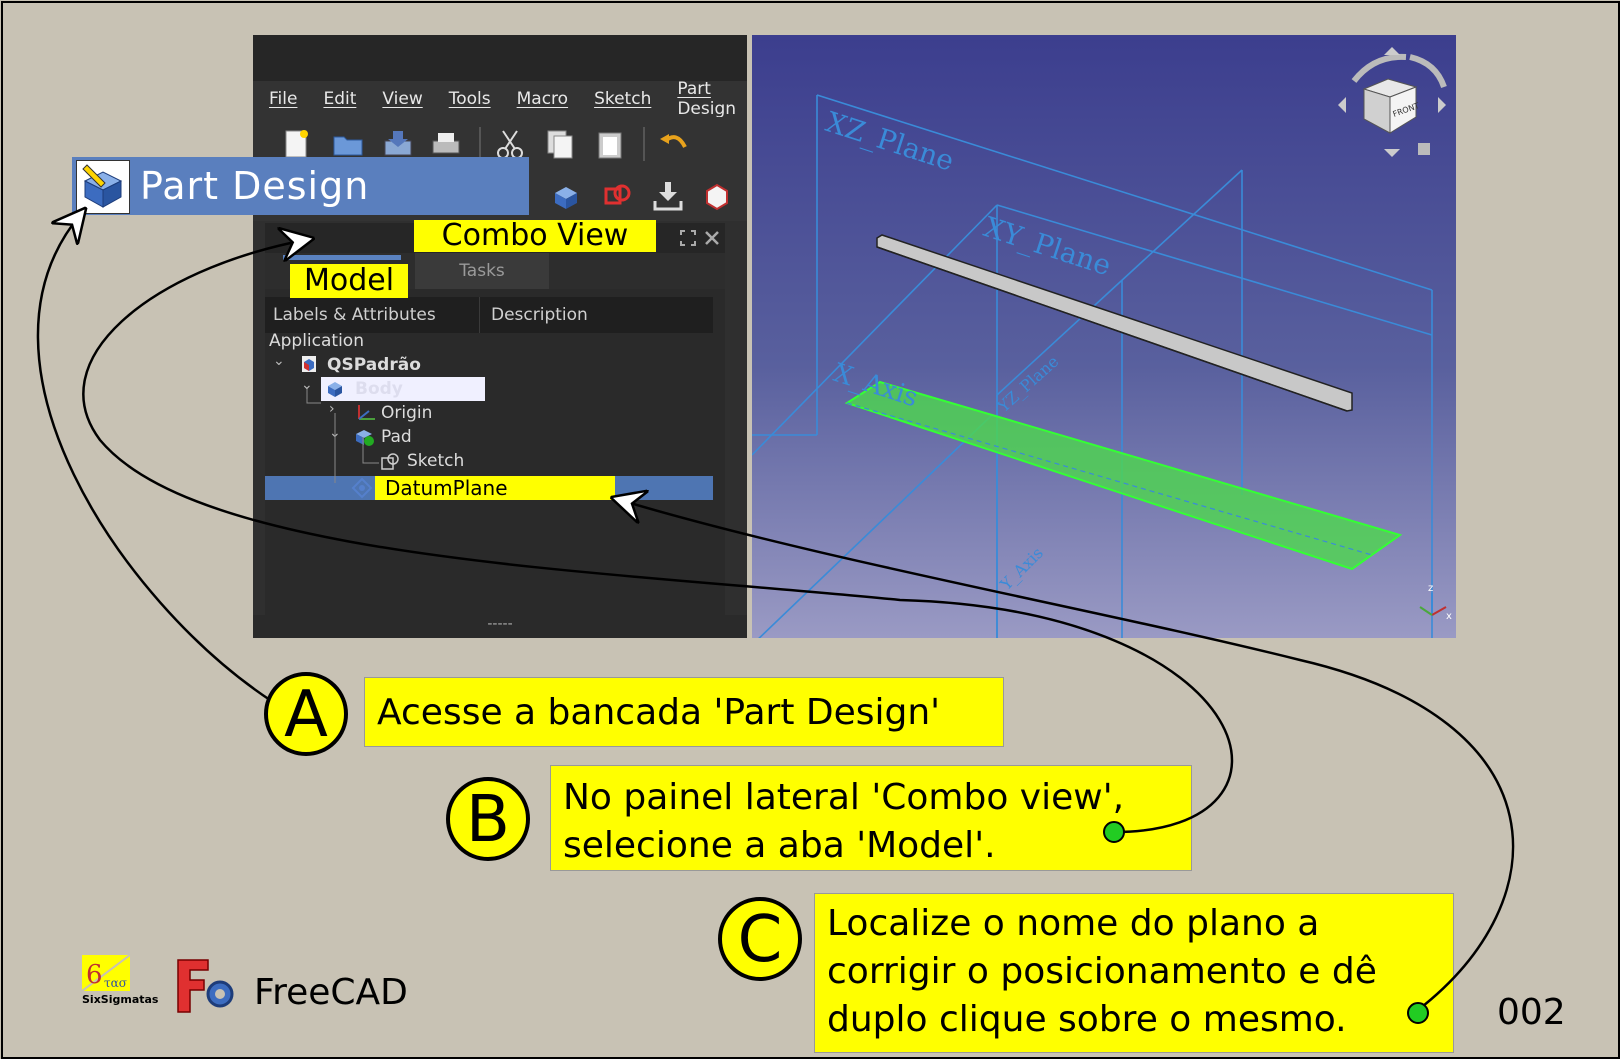 The height and width of the screenshot is (1059, 1620). I want to click on step-a-badge: A, so click(306, 714).